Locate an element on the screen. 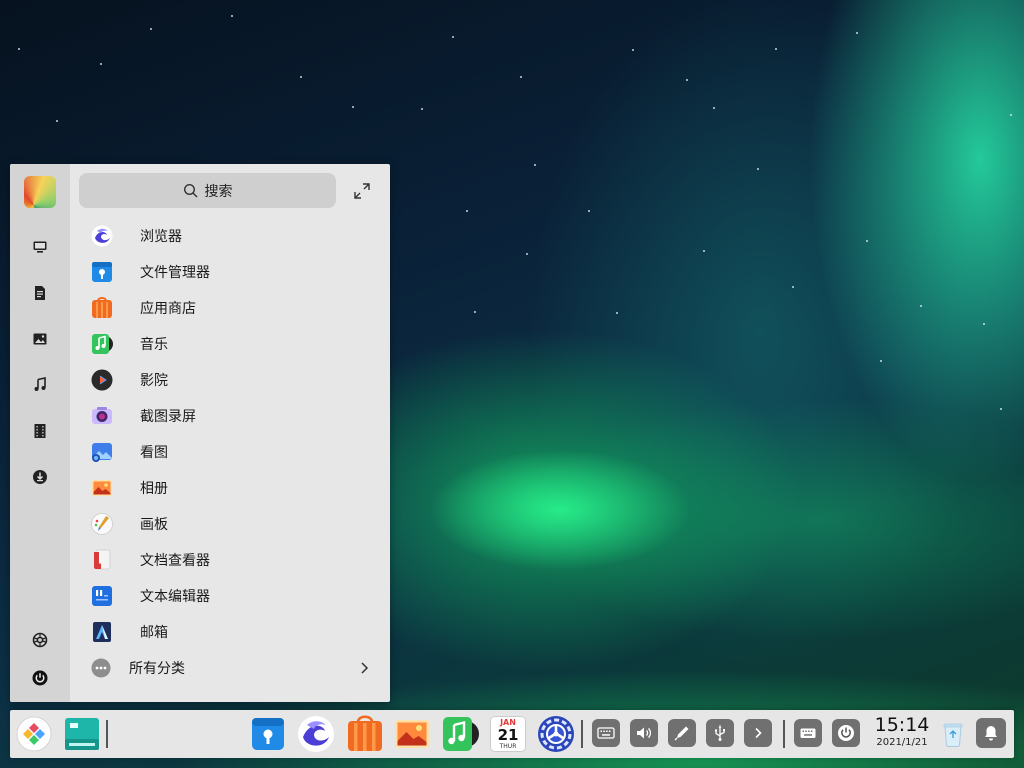 The width and height of the screenshot is (1024, 768). calendar-day: 21 is located at coordinates (508, 735).